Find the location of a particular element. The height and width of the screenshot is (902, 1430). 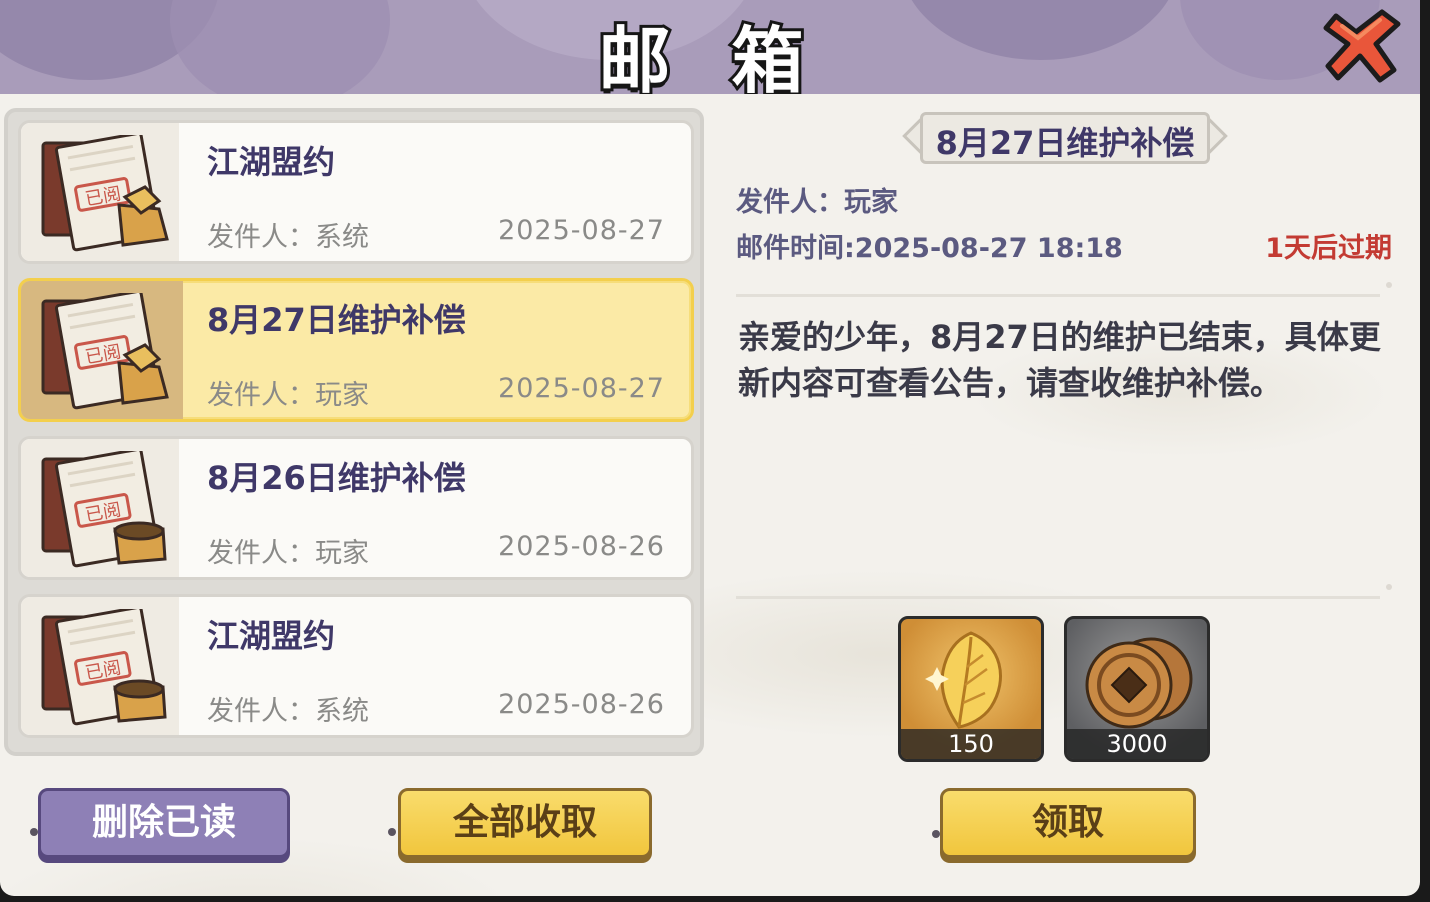

mail-body: 亲爱的少年，8月27日的维护已结束，具体更新内容可查看公告，请查收维护补偿。 is located at coordinates (1059, 360).